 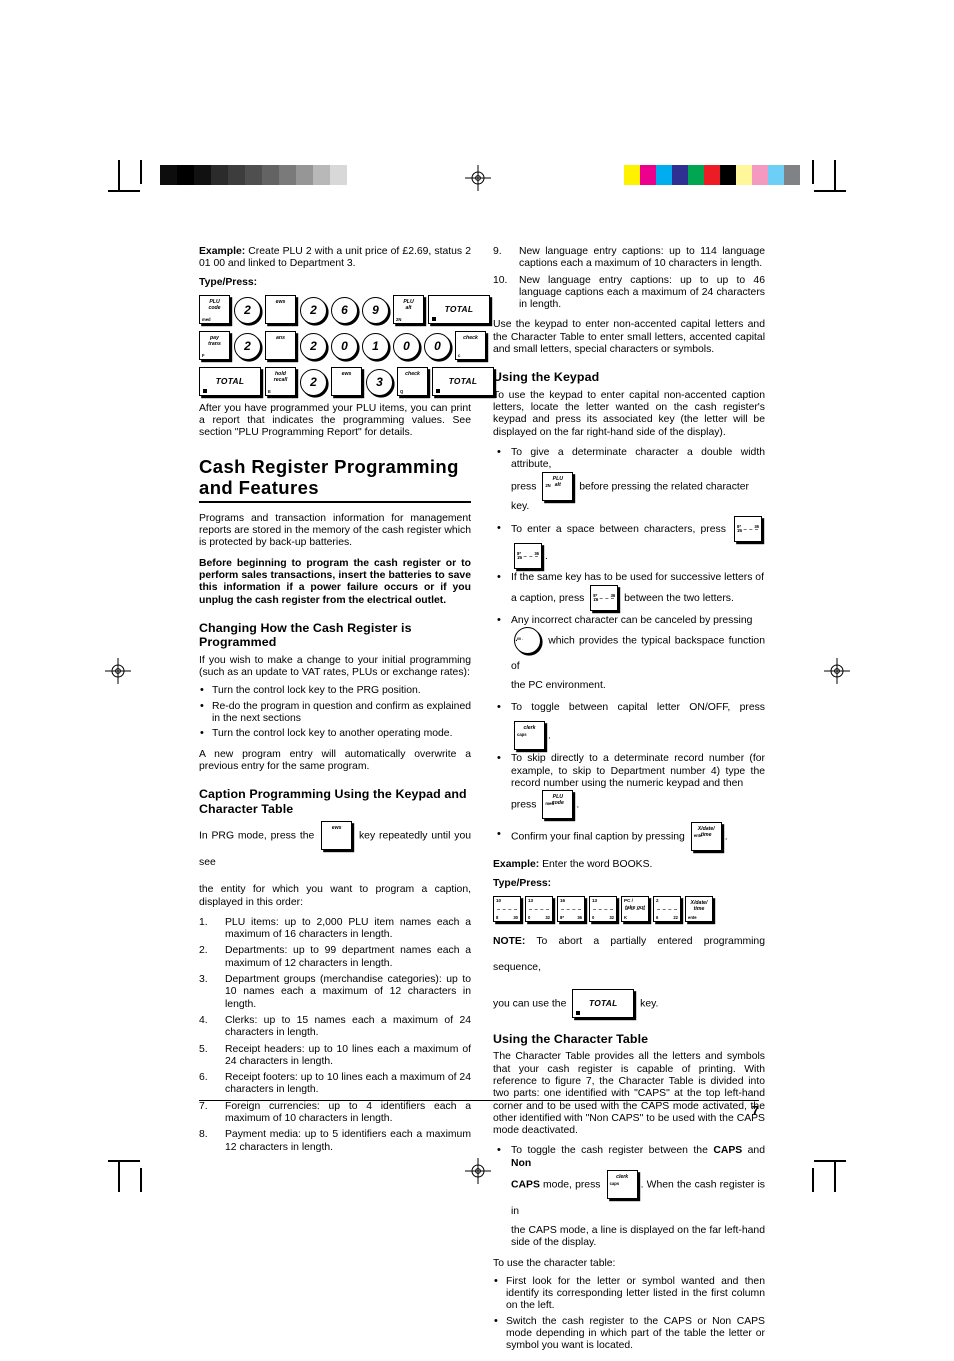 I want to click on key-marker, so click(x=205, y=390).